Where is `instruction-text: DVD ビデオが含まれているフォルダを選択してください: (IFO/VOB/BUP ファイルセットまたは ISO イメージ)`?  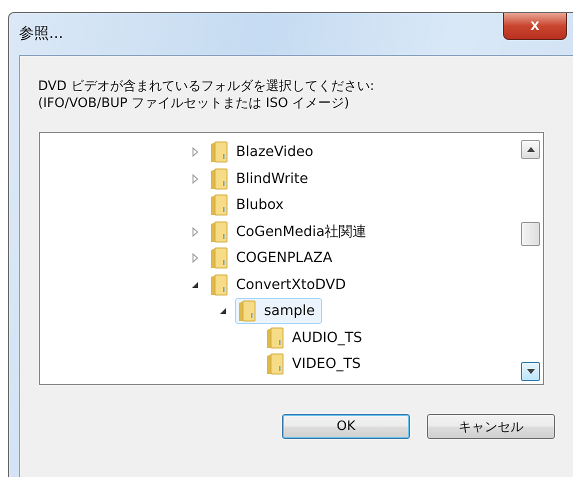 instruction-text: DVD ビデオが含まれているフォルダを選択してください: (IFO/VOB/BUP ファイルセットまたは ISO イメージ) is located at coordinates (207, 95).